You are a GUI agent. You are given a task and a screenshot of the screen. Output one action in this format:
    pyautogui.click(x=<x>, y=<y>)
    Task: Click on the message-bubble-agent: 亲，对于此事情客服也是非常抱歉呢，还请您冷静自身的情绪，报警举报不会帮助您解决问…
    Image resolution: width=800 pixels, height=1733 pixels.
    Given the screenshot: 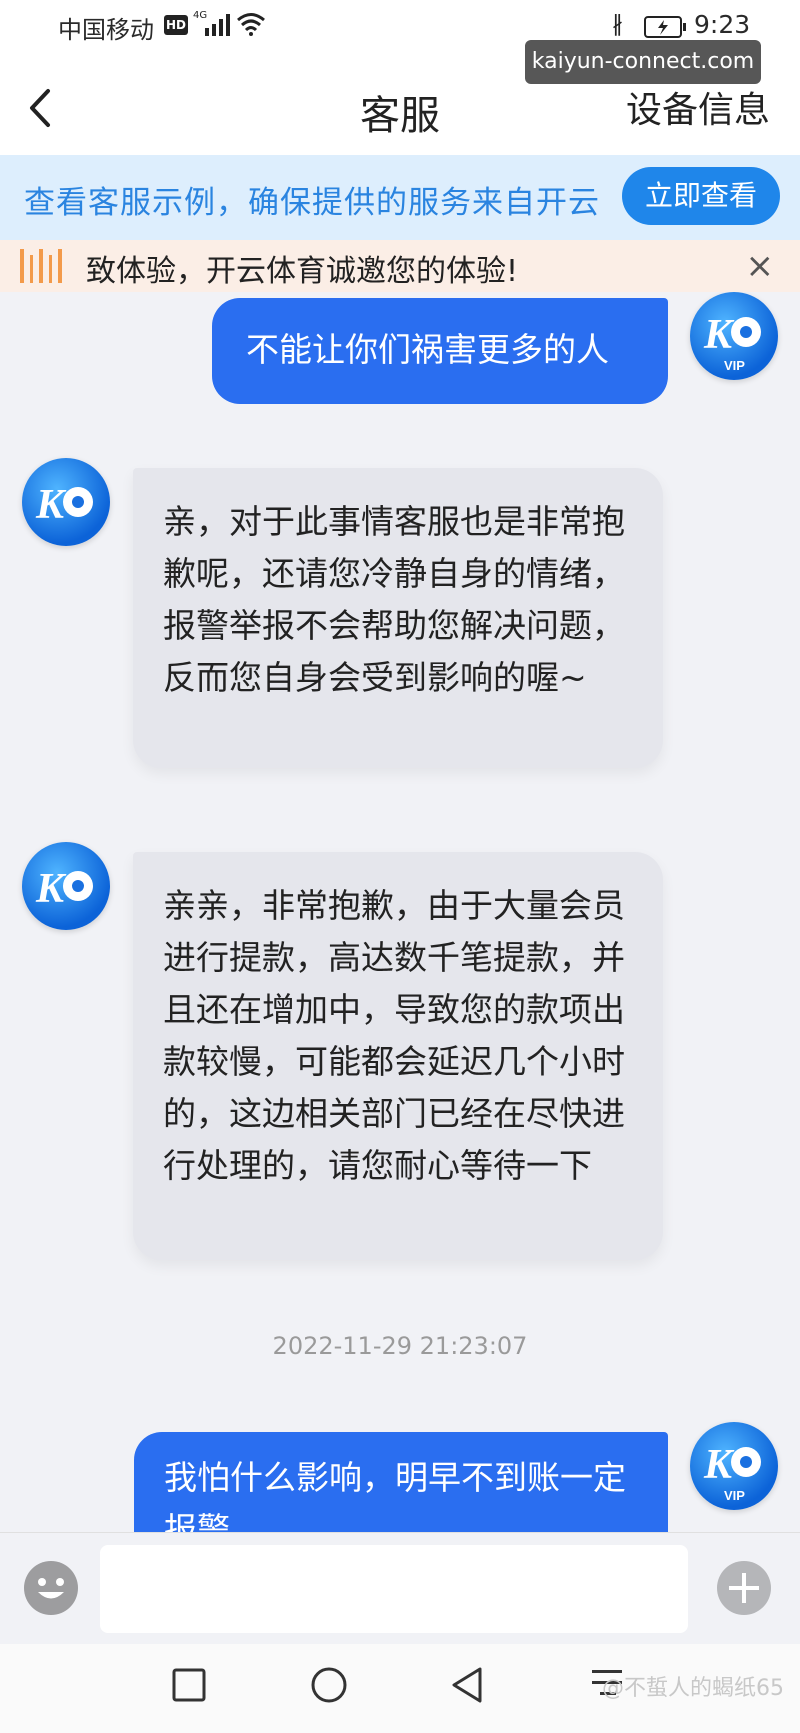 What is the action you would take?
    pyautogui.click(x=398, y=618)
    